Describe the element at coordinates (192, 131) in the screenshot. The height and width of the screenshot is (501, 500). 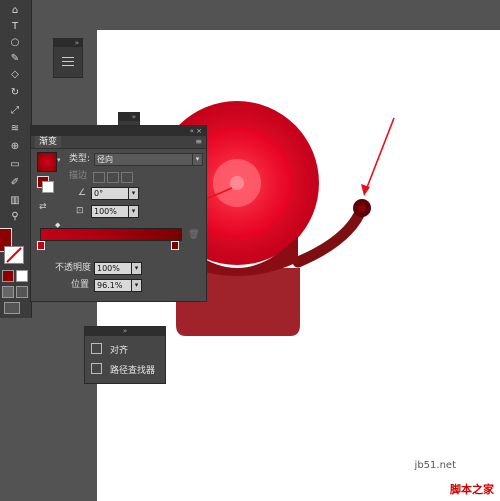
I see `collapse-panel-button: «` at that location.